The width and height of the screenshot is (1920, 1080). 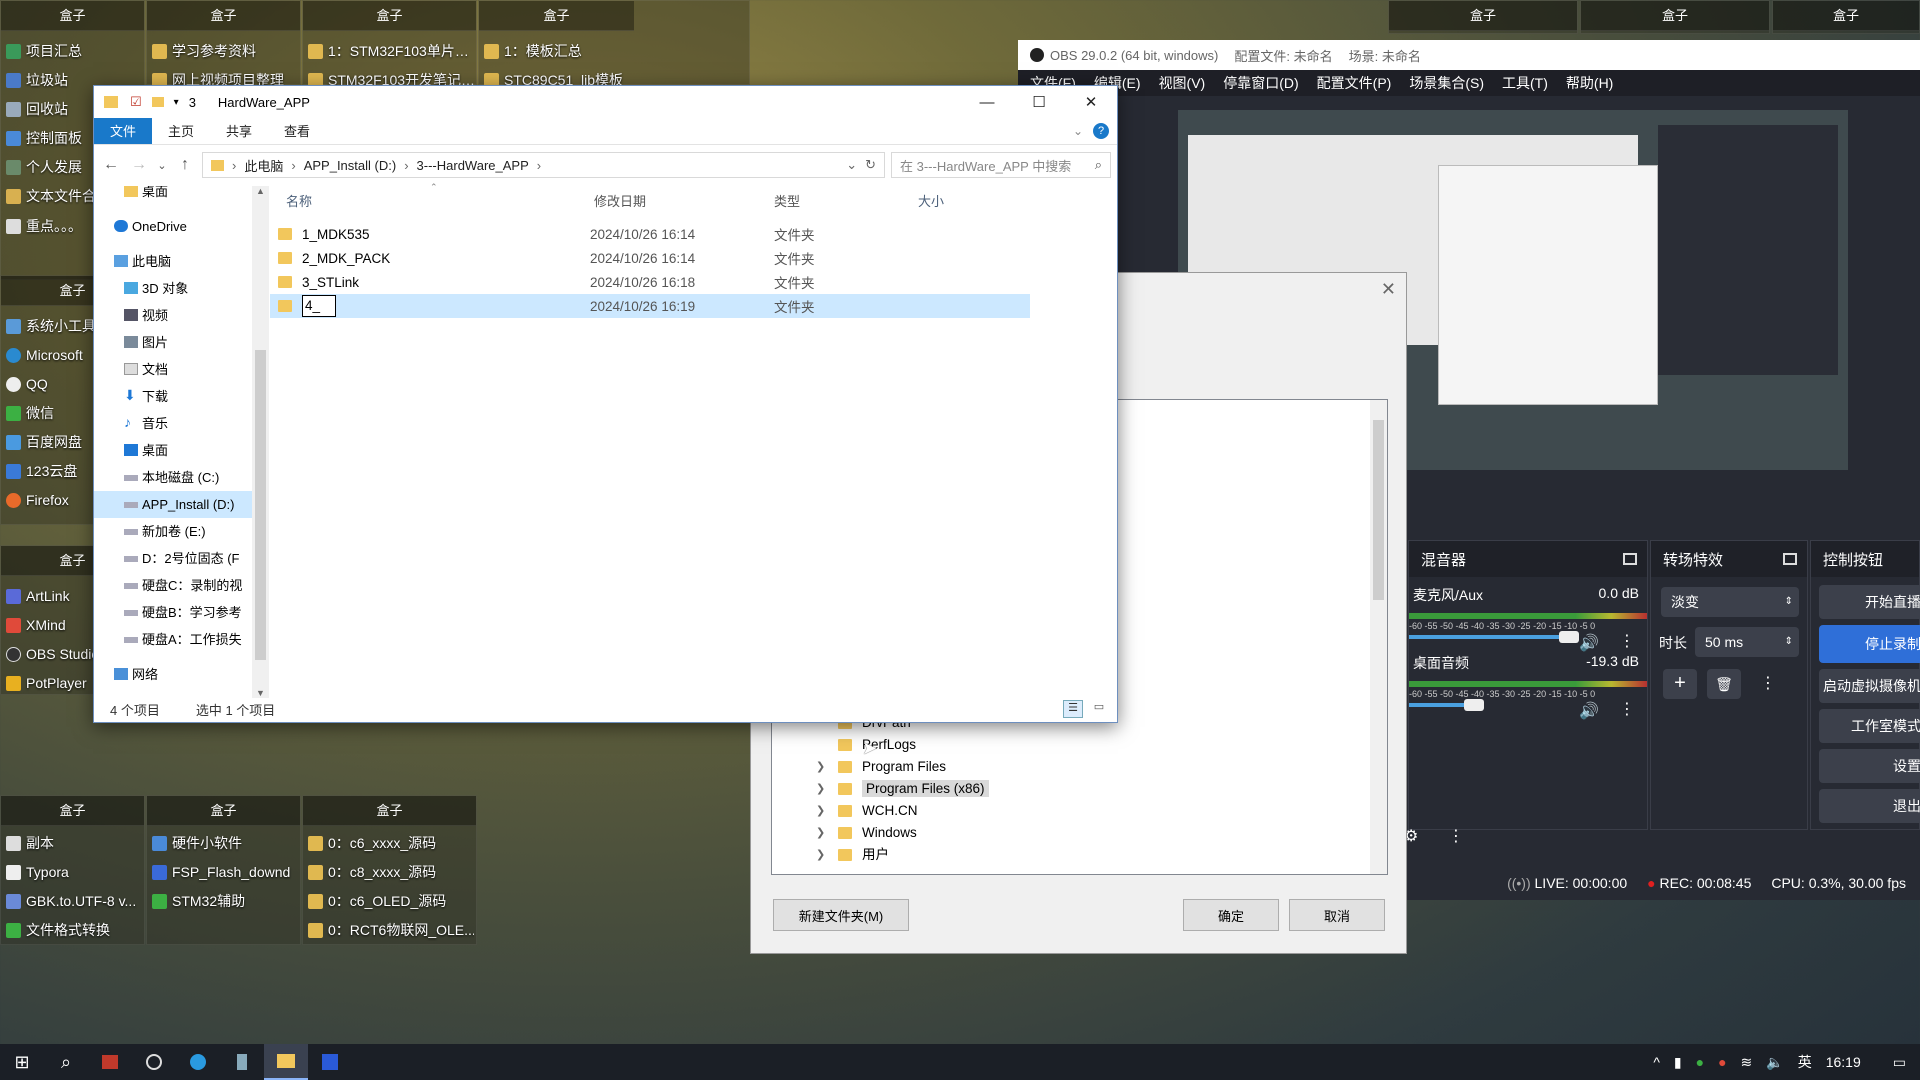 I want to click on usb-icon: ▮, so click(x=1678, y=1062).